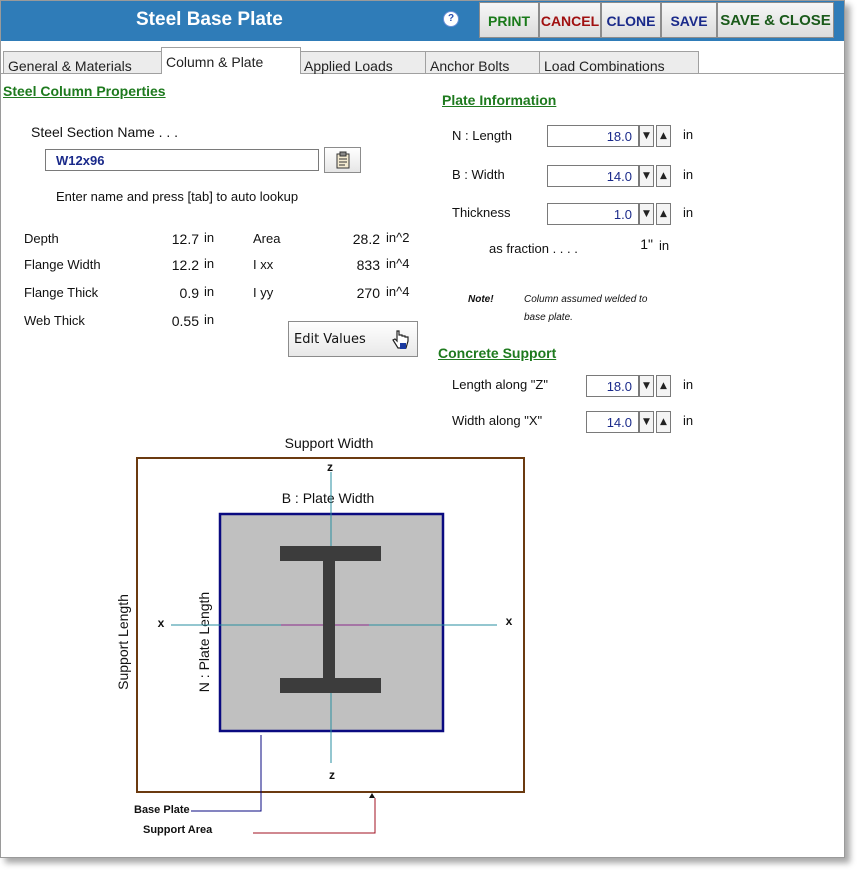  Describe the element at coordinates (593, 176) in the screenshot. I see `plate-width-input: 14.0` at that location.